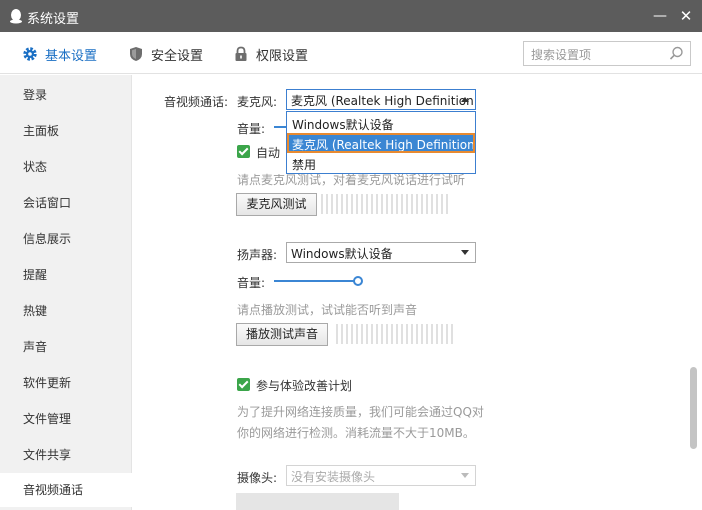 This screenshot has height=510, width=702. What do you see at coordinates (16, 16) in the screenshot?
I see `penguin-icon` at bounding box center [16, 16].